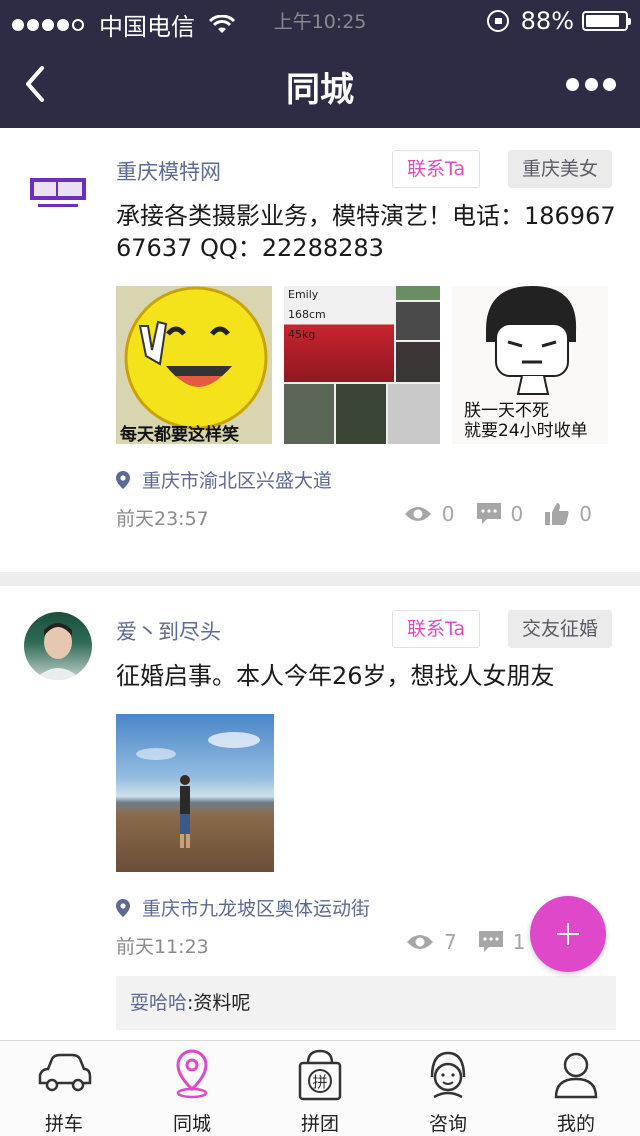 This screenshot has height=1136, width=640. Describe the element at coordinates (320, 20) in the screenshot. I see `status-bar: 中国电信 上午10:25 88%` at that location.